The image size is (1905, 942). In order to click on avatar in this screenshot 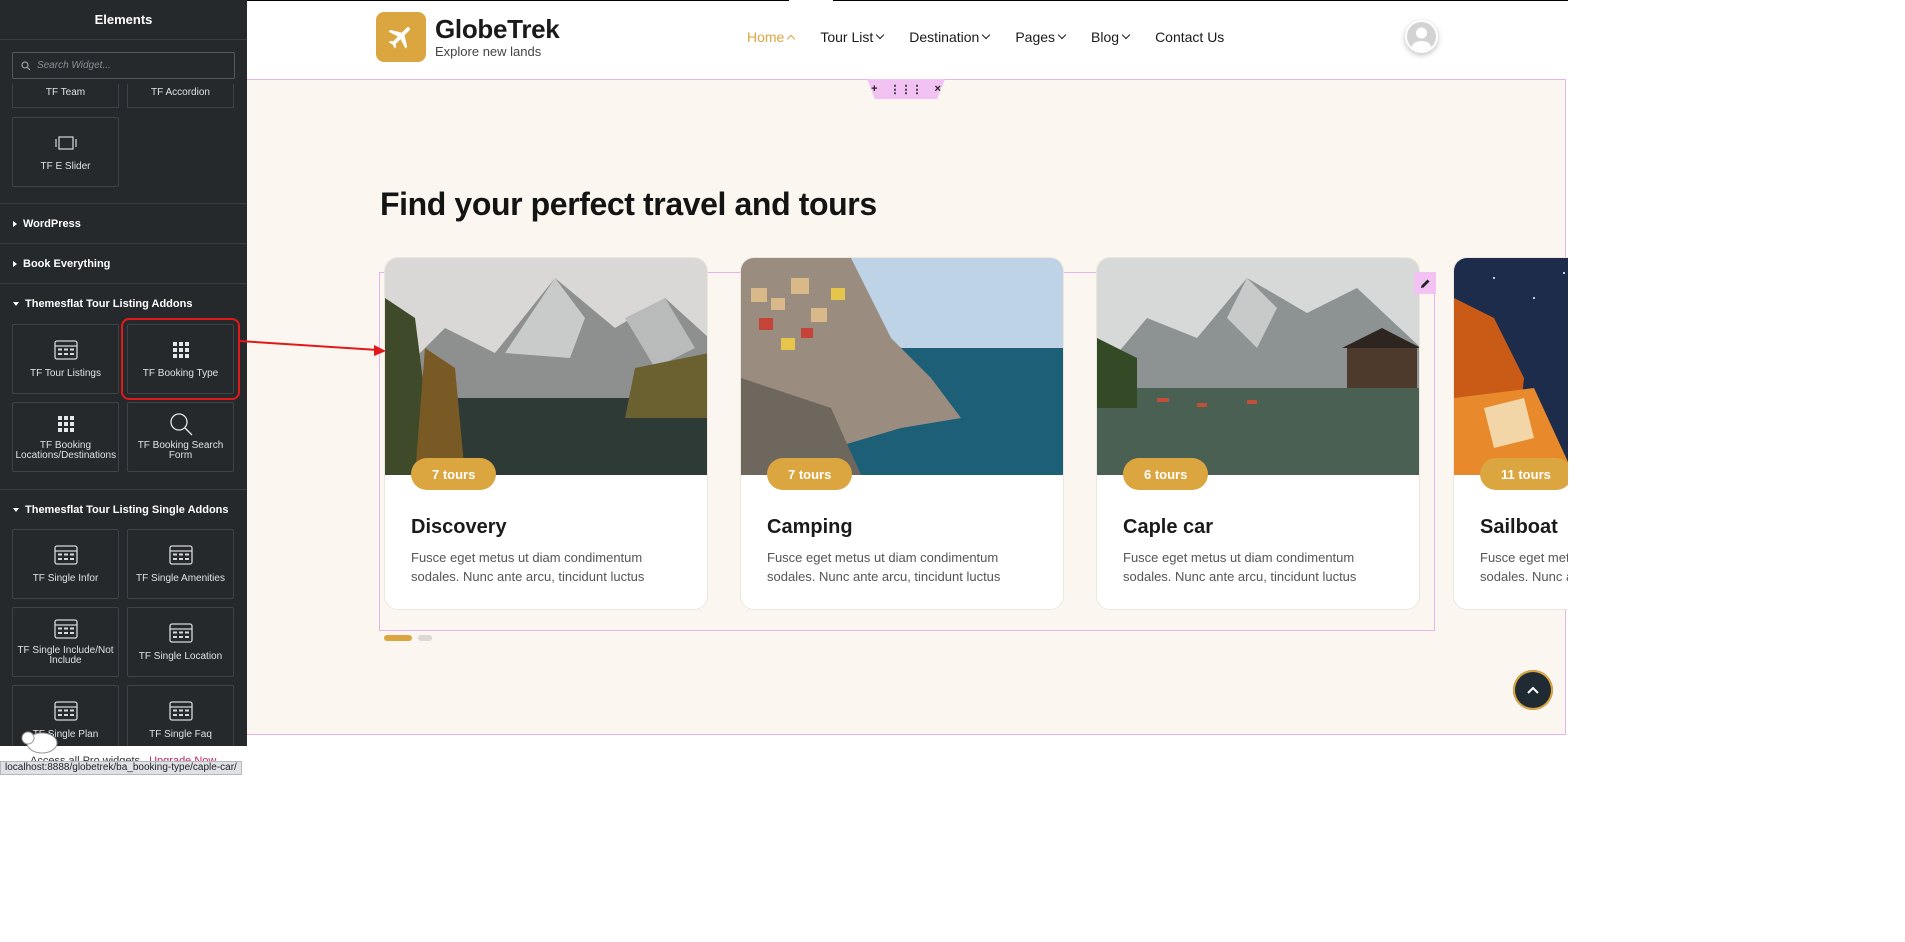, I will do `click(1421, 36)`.